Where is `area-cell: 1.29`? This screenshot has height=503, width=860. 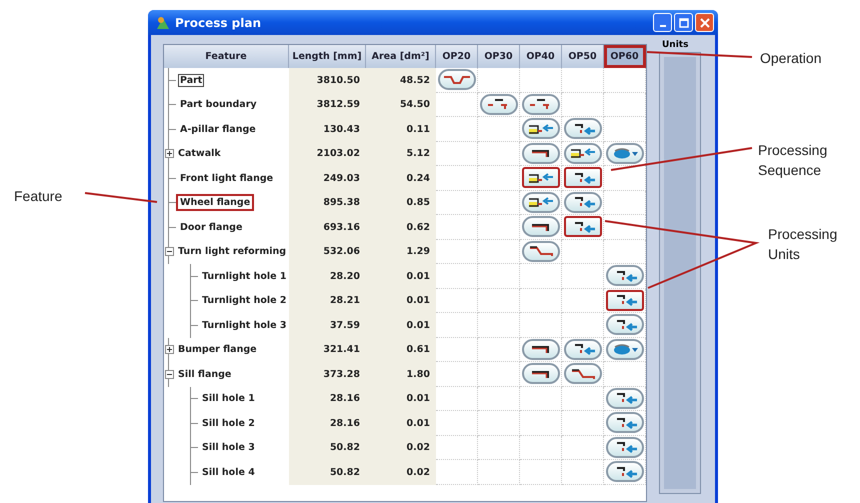 area-cell: 1.29 is located at coordinates (401, 252).